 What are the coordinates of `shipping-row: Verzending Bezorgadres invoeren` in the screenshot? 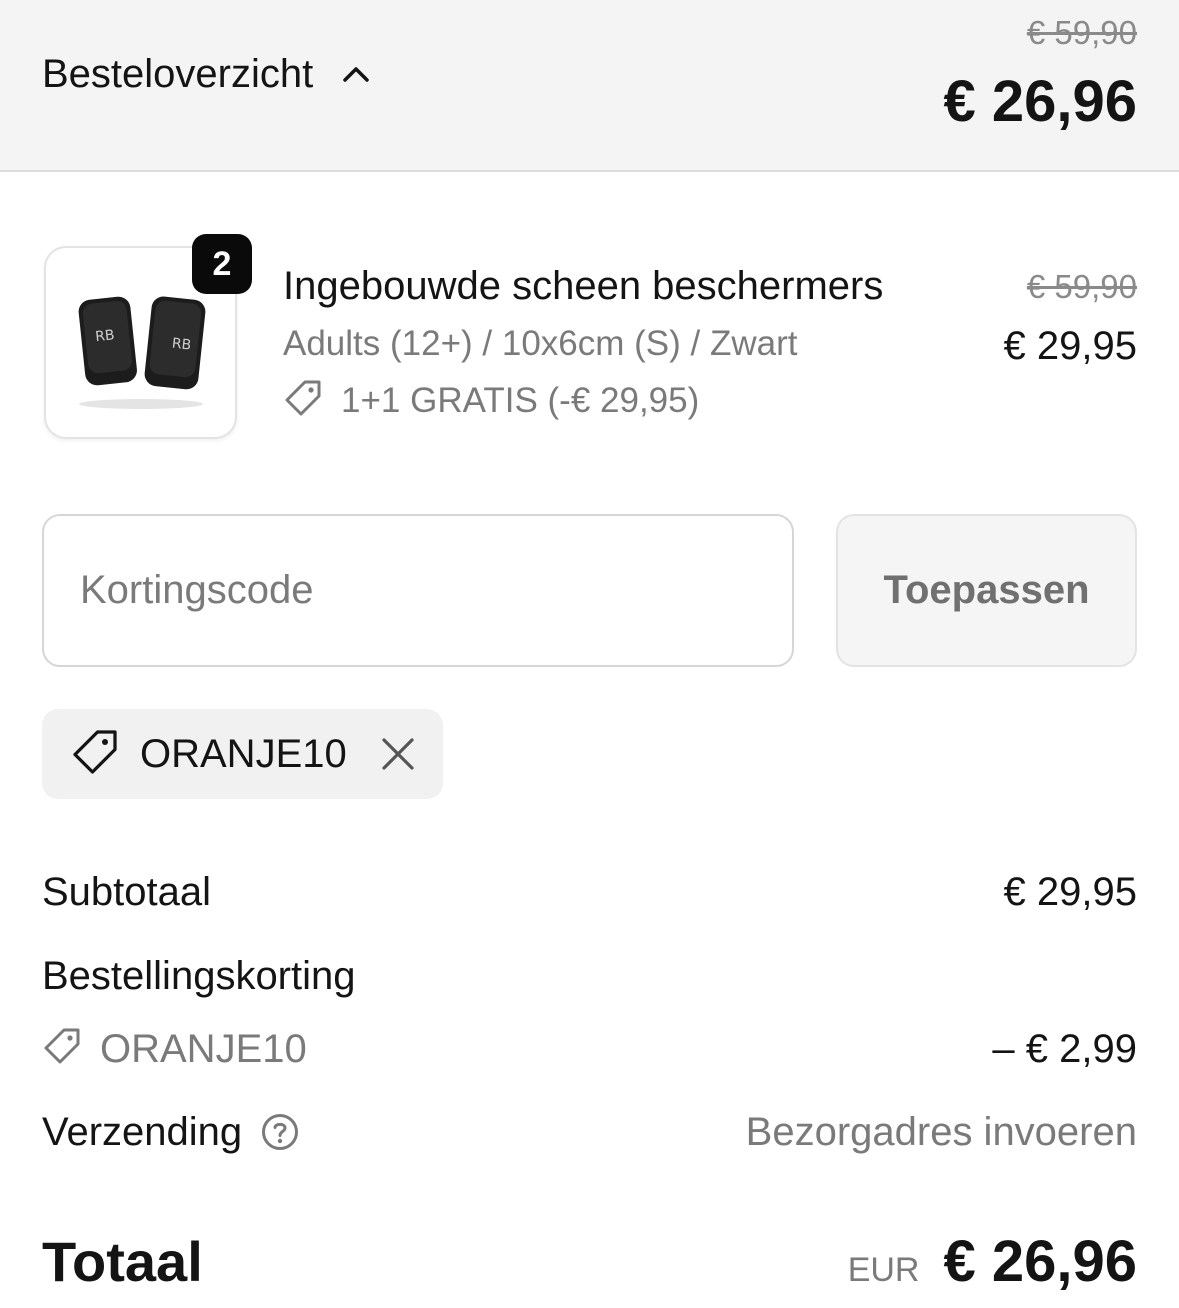 It's located at (589, 1132).